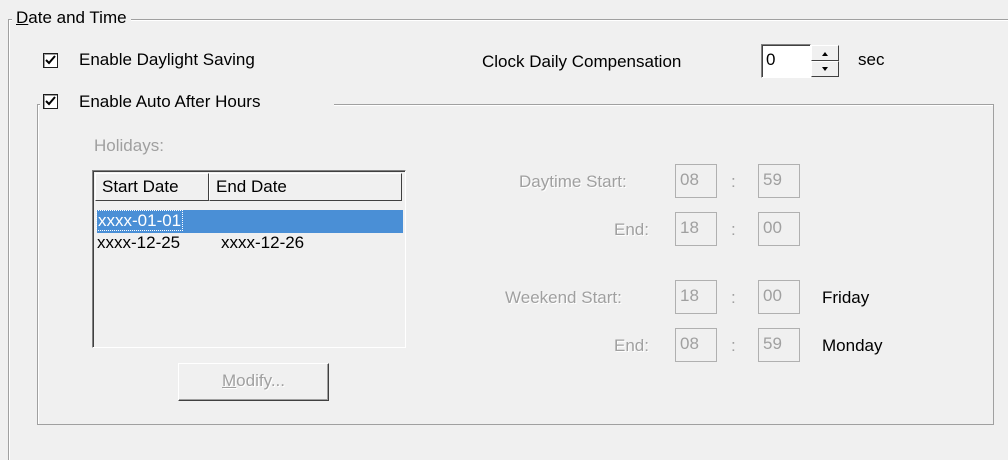  I want to click on weekend-start-hour-input: 18, so click(696, 297).